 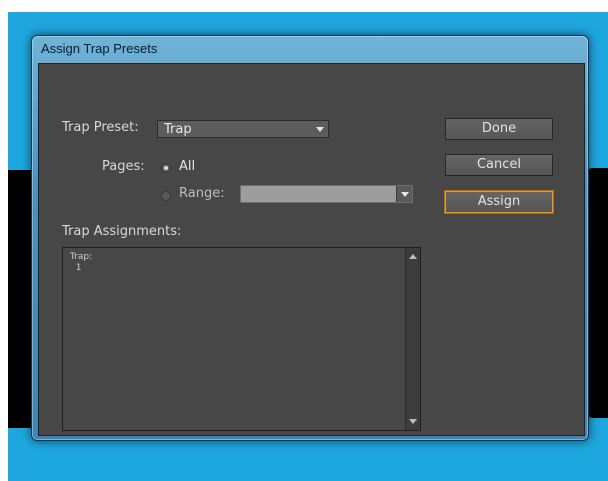 I want to click on pages-label: Pages:, so click(x=123, y=166).